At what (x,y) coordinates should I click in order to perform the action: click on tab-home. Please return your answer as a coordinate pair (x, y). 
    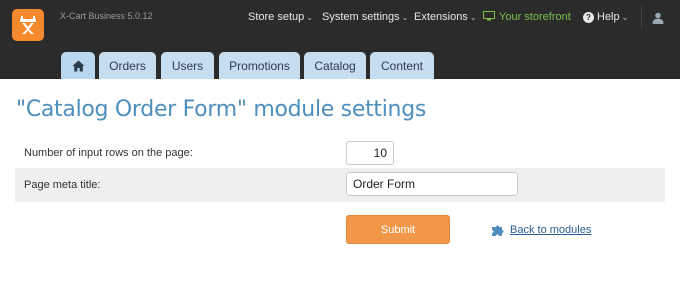
    Looking at the image, I should click on (78, 65).